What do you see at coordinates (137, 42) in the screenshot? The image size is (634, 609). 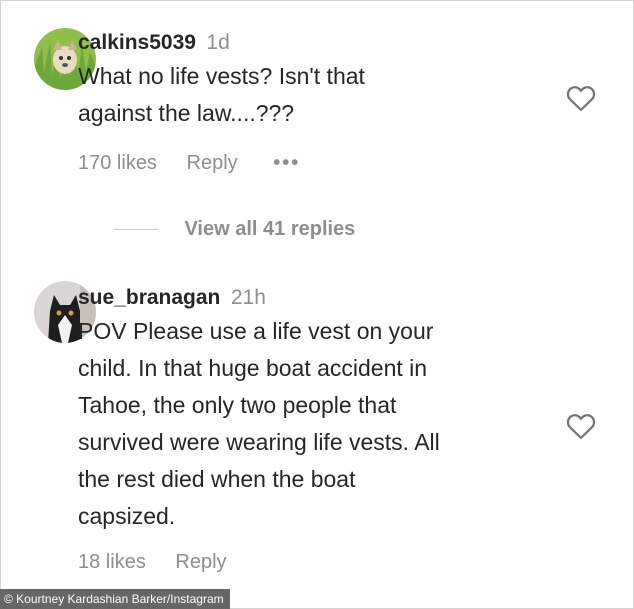 I see `username: calkins5039` at bounding box center [137, 42].